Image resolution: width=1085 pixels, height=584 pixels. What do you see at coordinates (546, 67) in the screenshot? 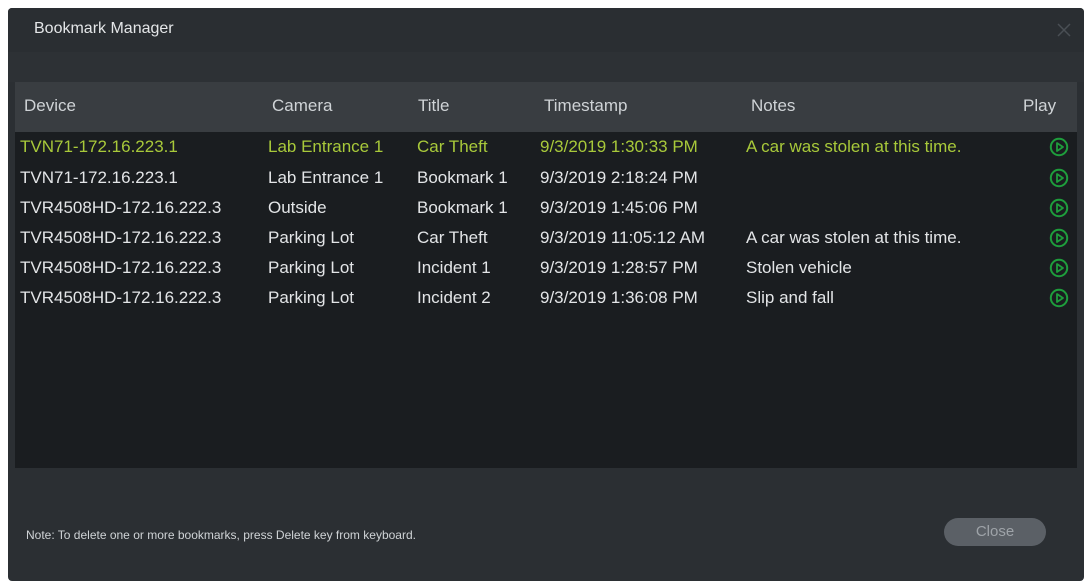
I see `toolbar-strip` at bounding box center [546, 67].